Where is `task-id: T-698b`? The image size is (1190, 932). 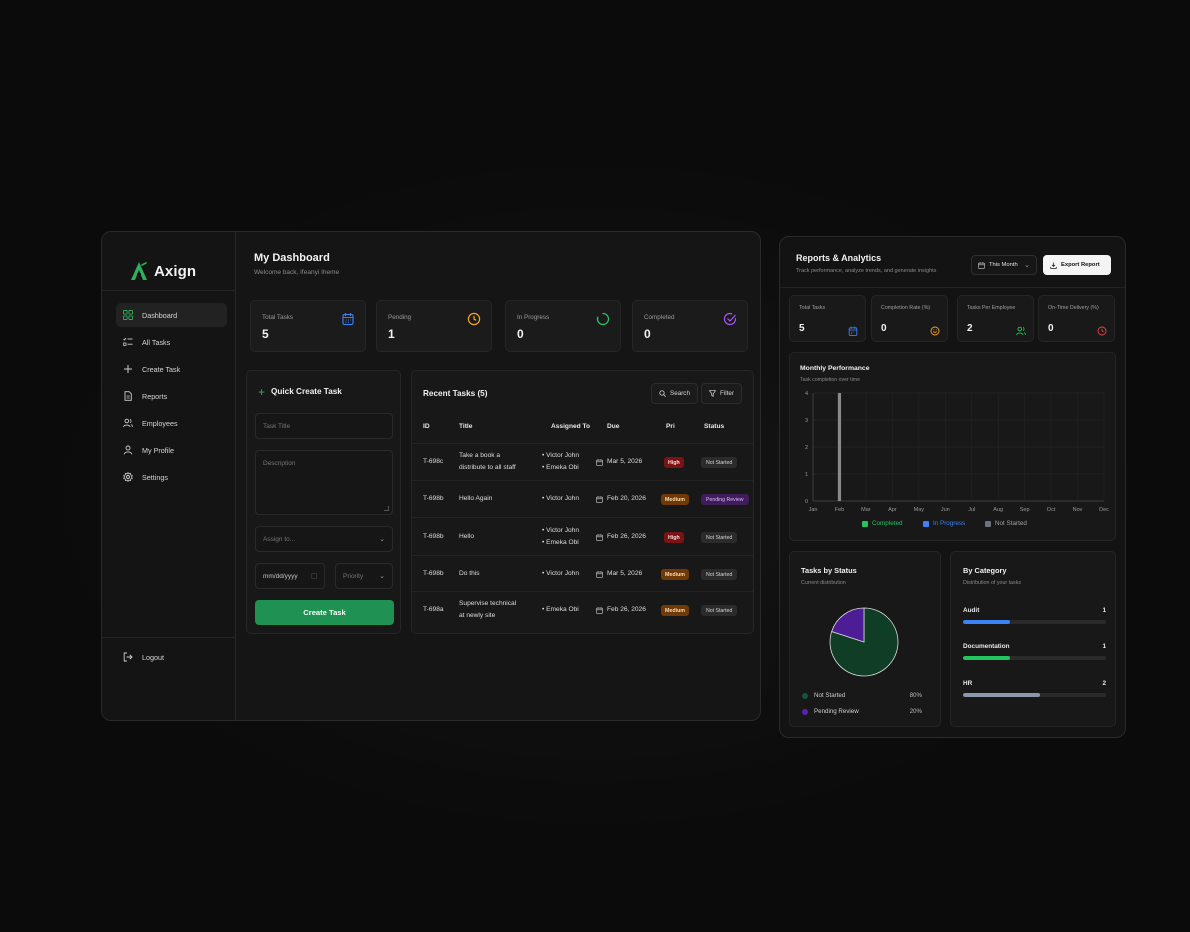
task-id: T-698b is located at coordinates (433, 573).